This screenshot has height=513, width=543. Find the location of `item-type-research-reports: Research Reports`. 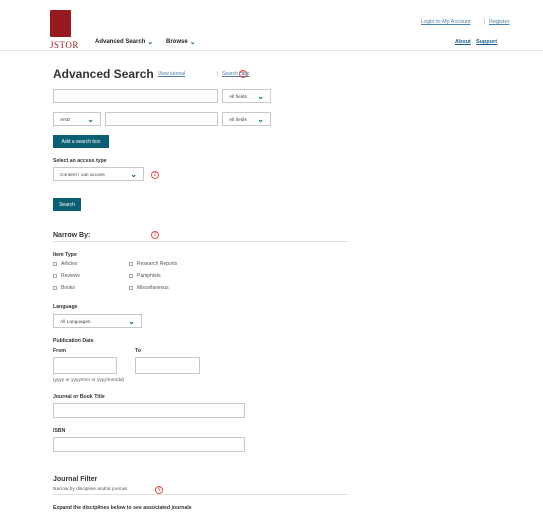

item-type-research-reports: Research Reports is located at coordinates (153, 264).